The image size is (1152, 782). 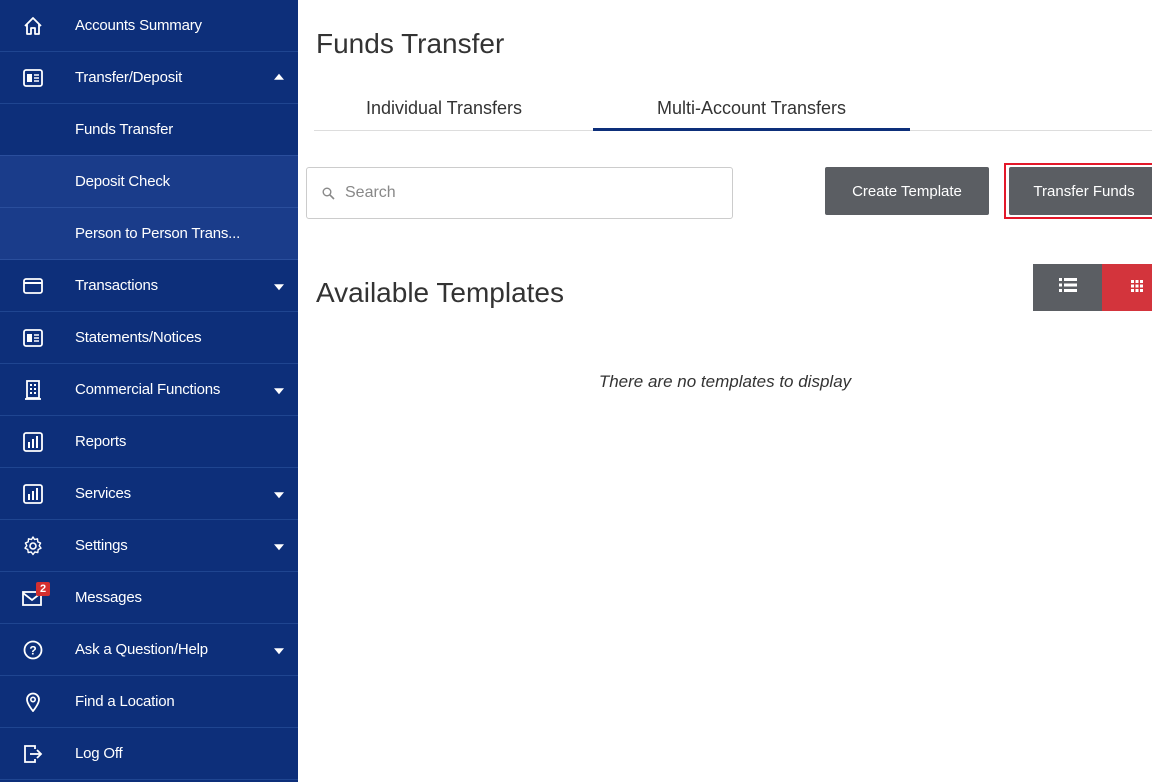 I want to click on building-icon, so click(x=33, y=390).